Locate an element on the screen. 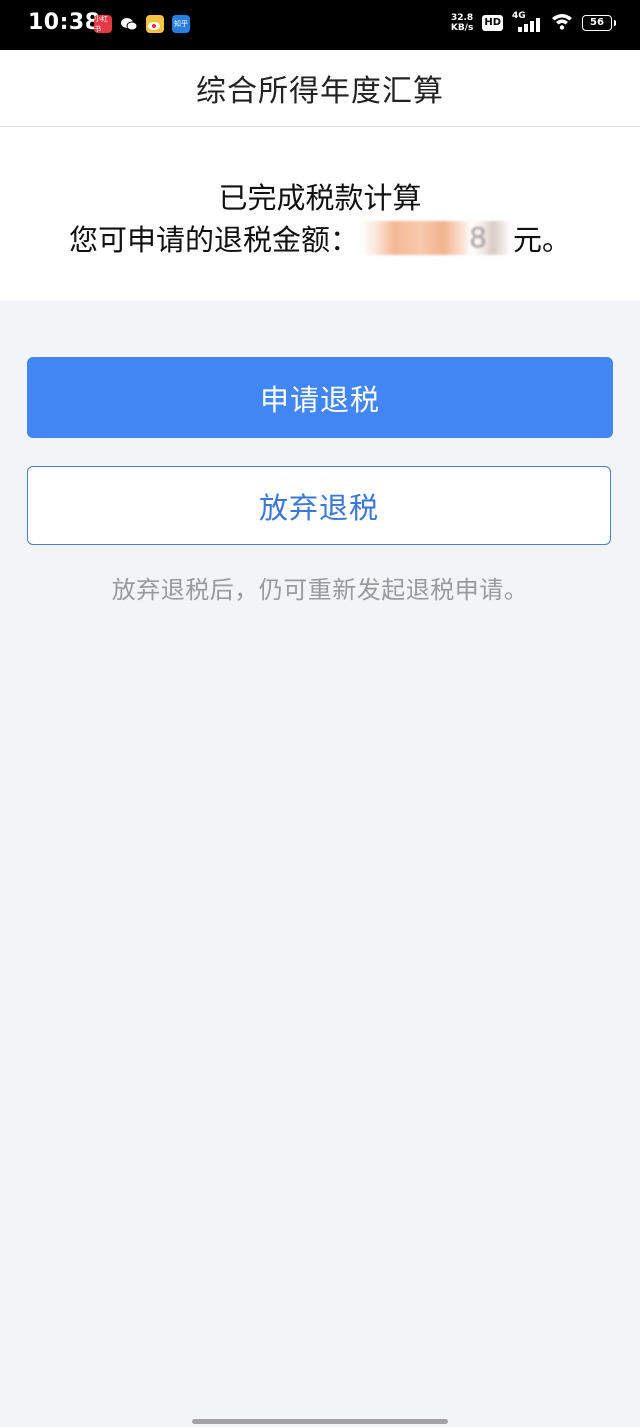 This screenshot has width=640, height=1427. xiaohongshu-icon: 小红书 is located at coordinates (103, 24).